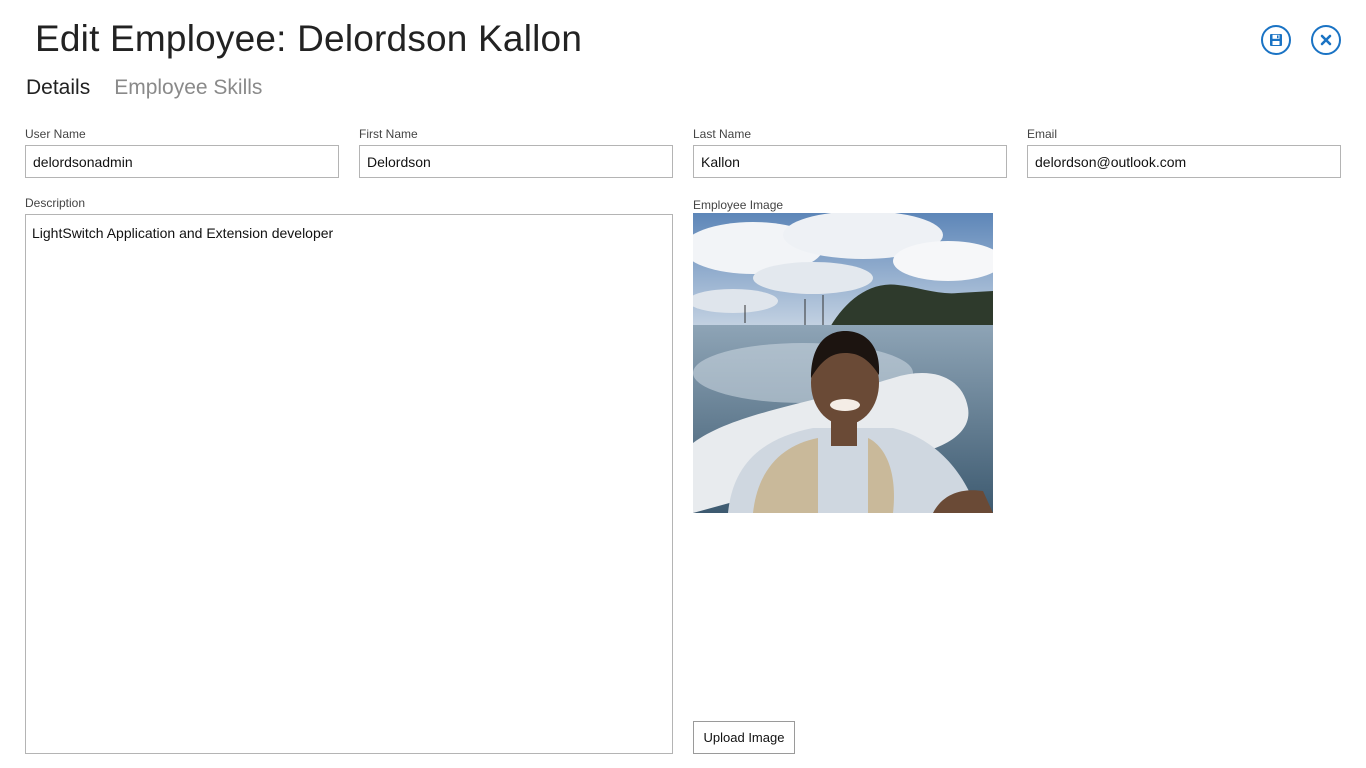 The image size is (1366, 768). I want to click on page-title: Edit Employee: Delordson Kallon, so click(309, 38).